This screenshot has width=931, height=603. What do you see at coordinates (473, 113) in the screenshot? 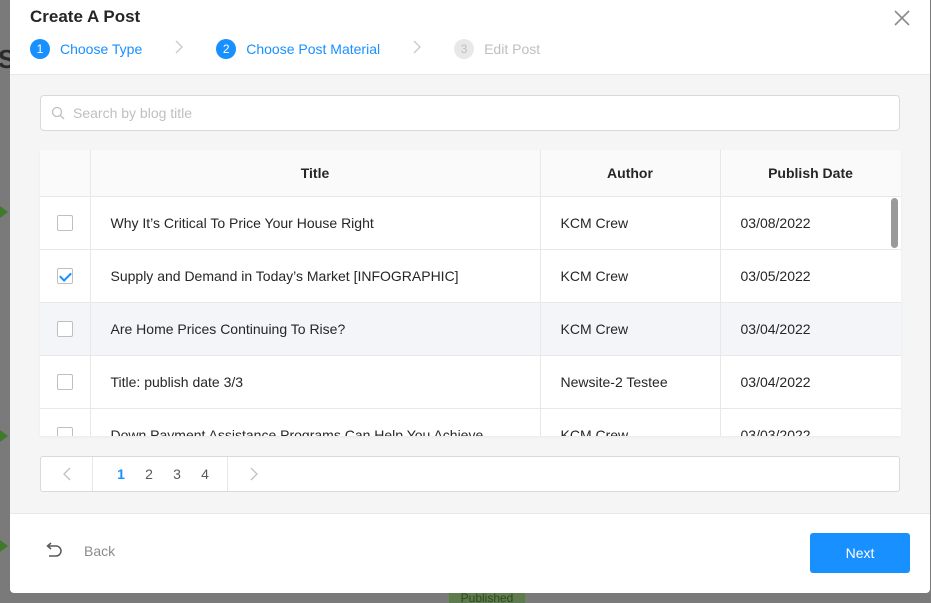
I see `search-input` at bounding box center [473, 113].